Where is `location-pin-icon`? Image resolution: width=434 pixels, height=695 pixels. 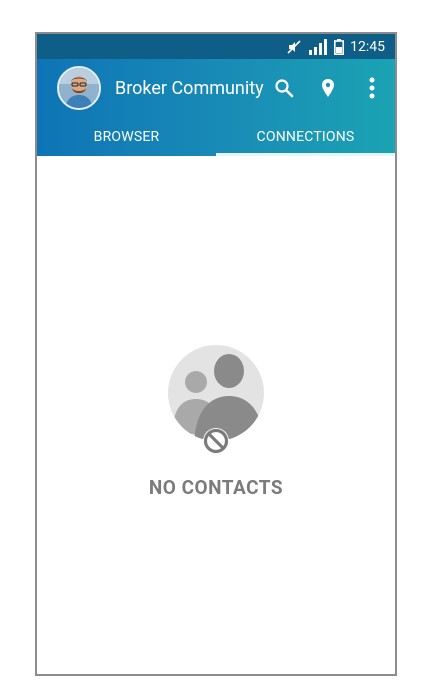
location-pin-icon is located at coordinates (328, 88).